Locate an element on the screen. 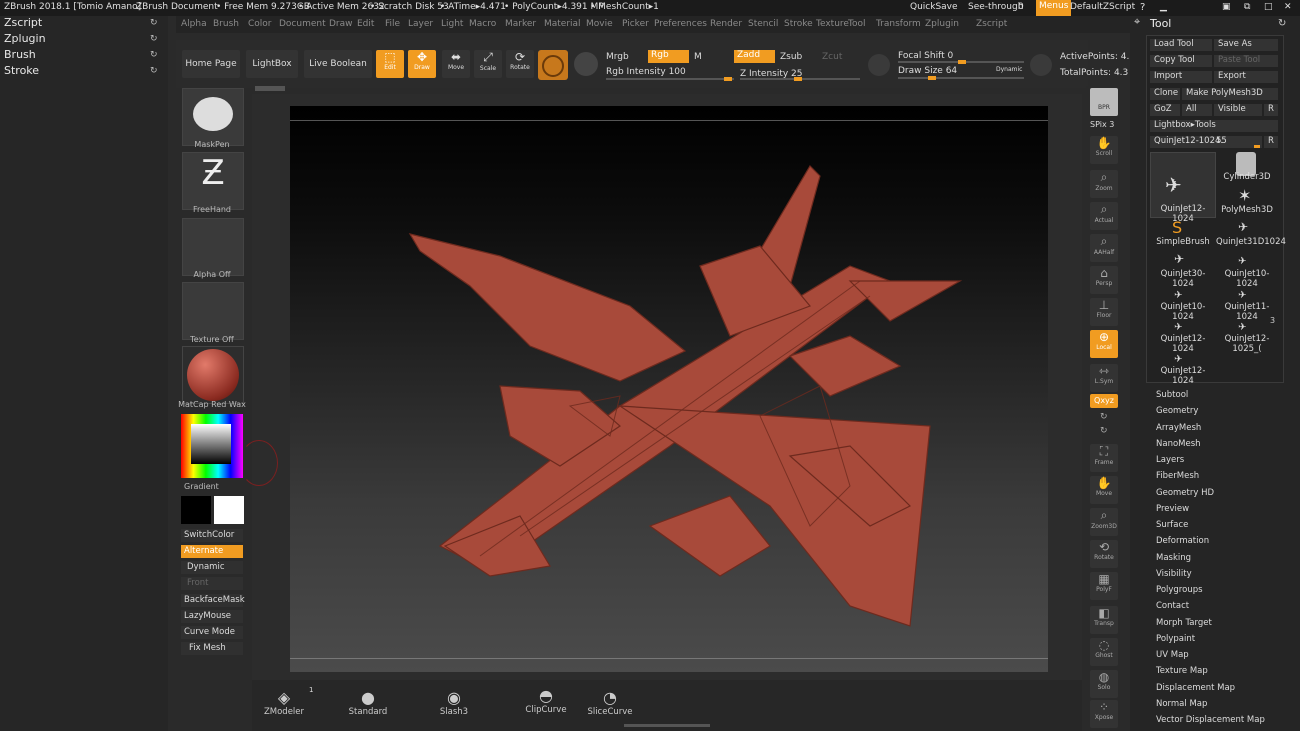 The height and width of the screenshot is (731, 1300). subpalette-geometry: Geometry is located at coordinates (1177, 411).